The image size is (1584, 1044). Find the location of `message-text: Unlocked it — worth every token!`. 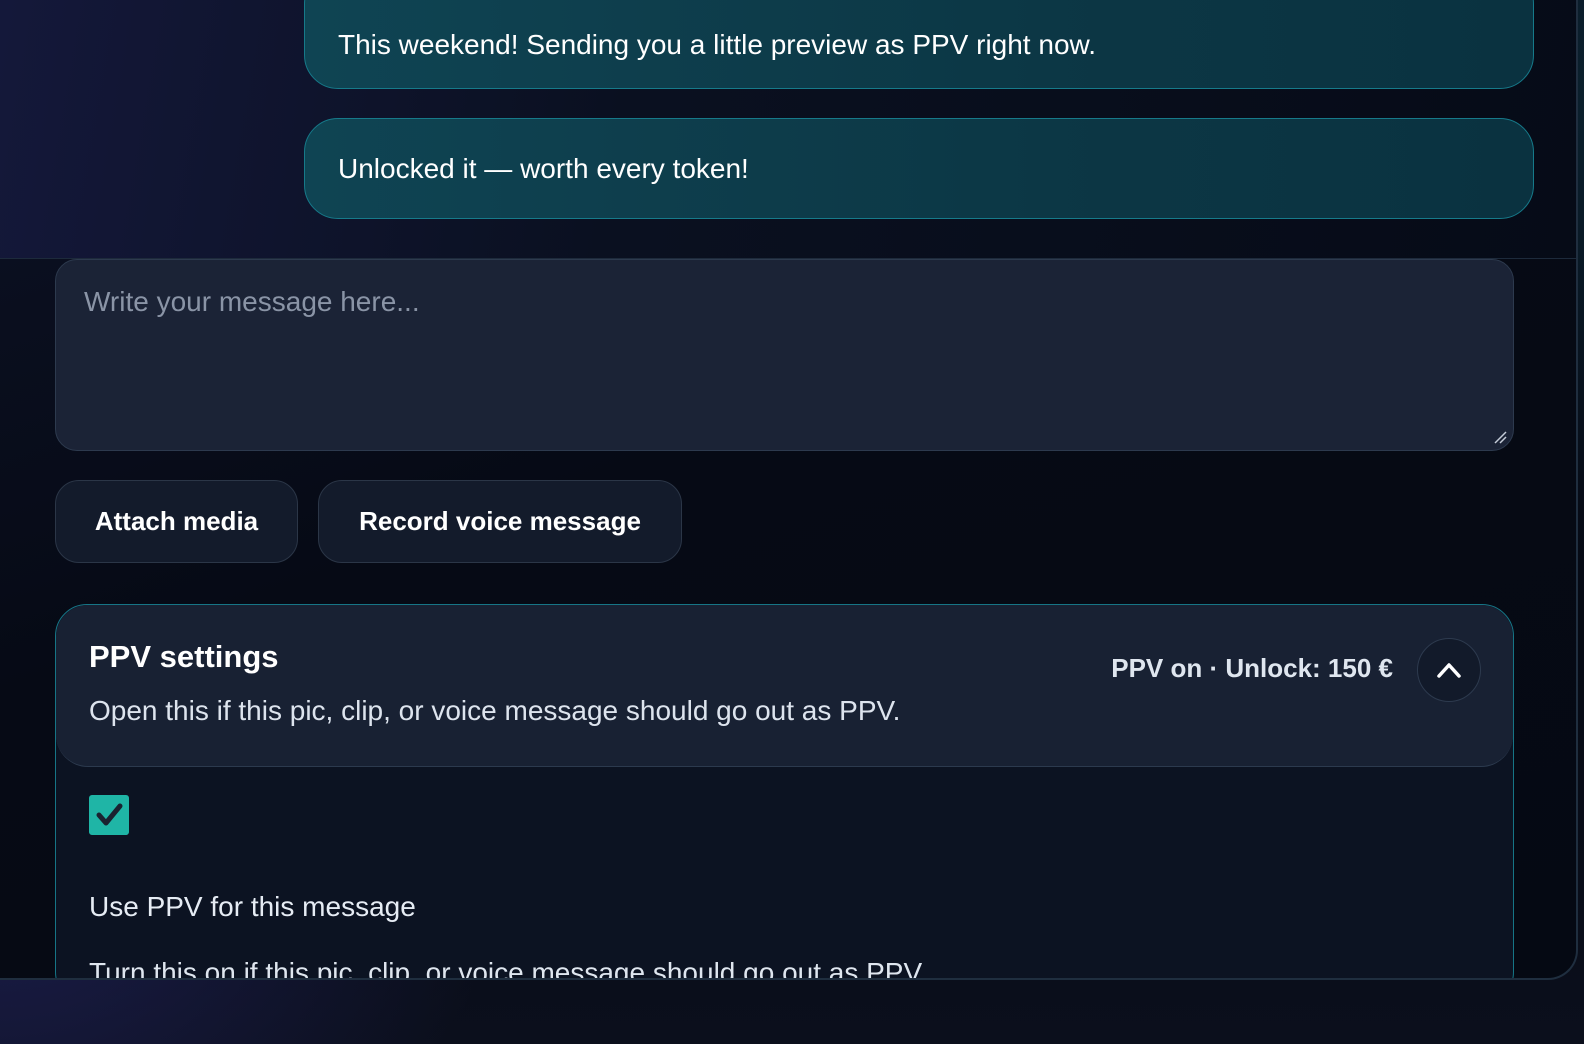

message-text: Unlocked it — worth every token! is located at coordinates (543, 168).